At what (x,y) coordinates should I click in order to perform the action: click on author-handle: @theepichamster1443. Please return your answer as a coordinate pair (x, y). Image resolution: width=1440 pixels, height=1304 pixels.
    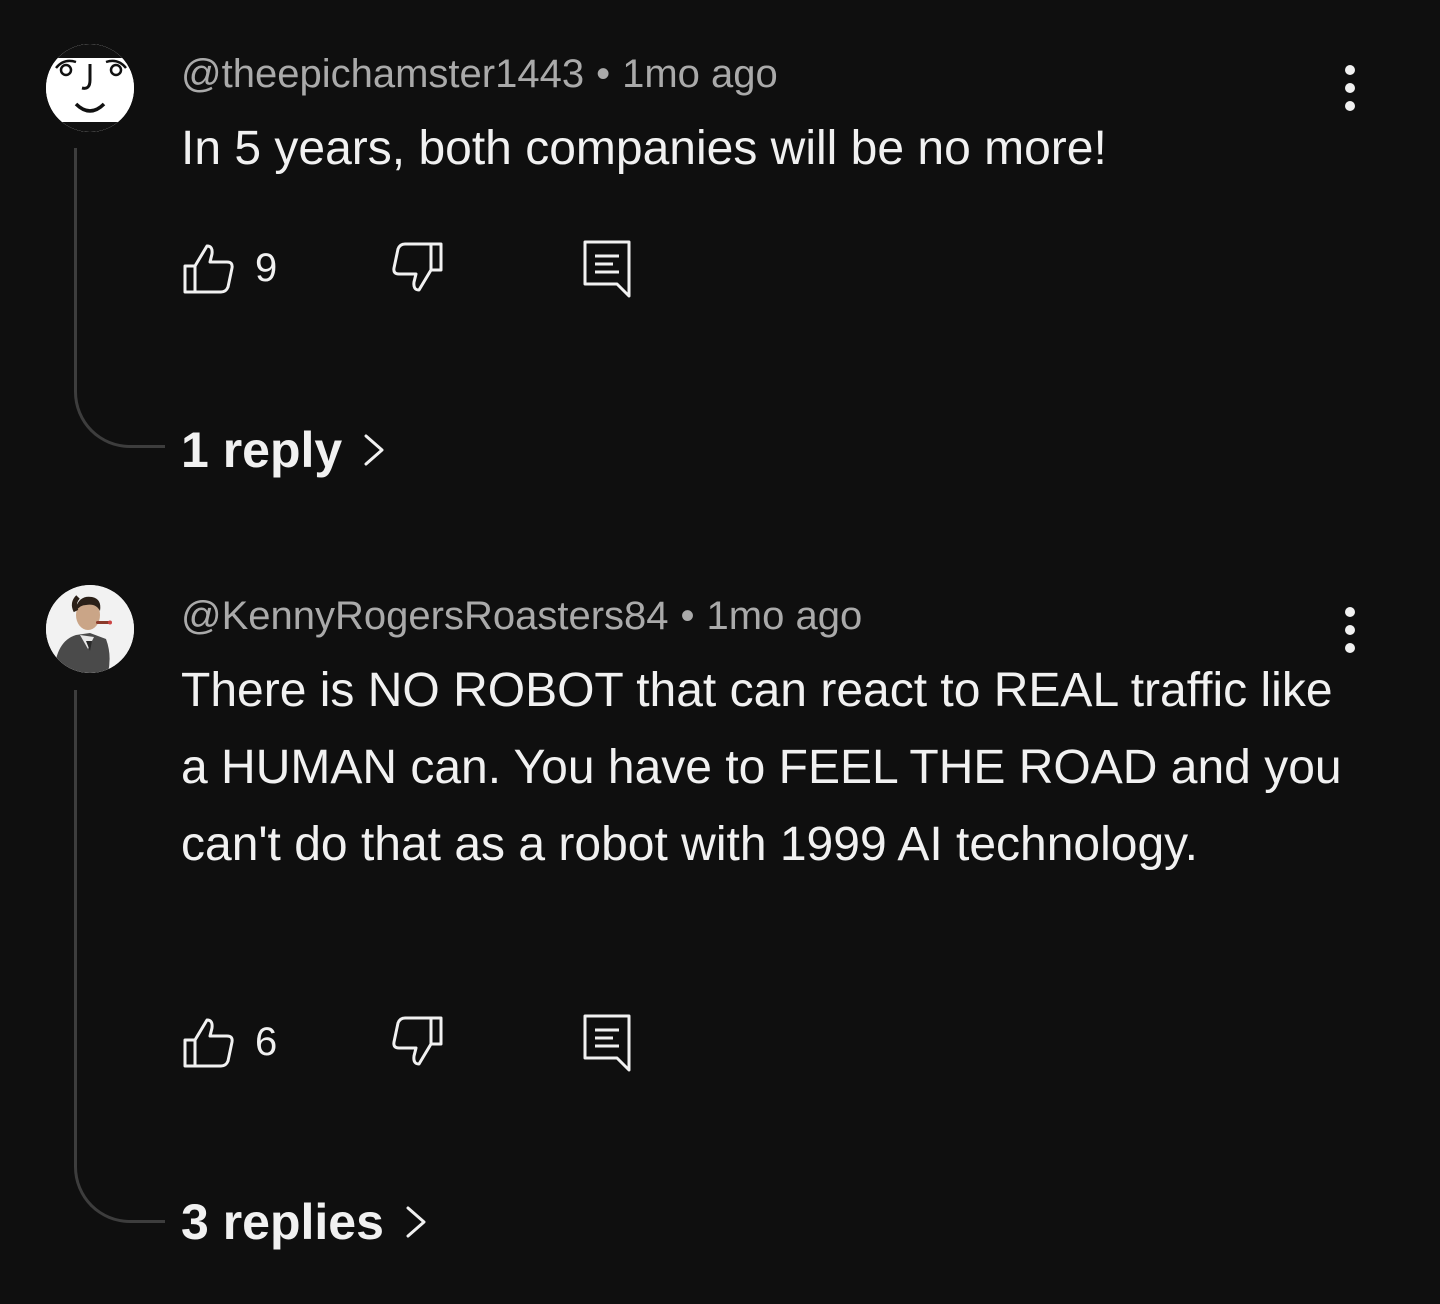
    Looking at the image, I should click on (382, 74).